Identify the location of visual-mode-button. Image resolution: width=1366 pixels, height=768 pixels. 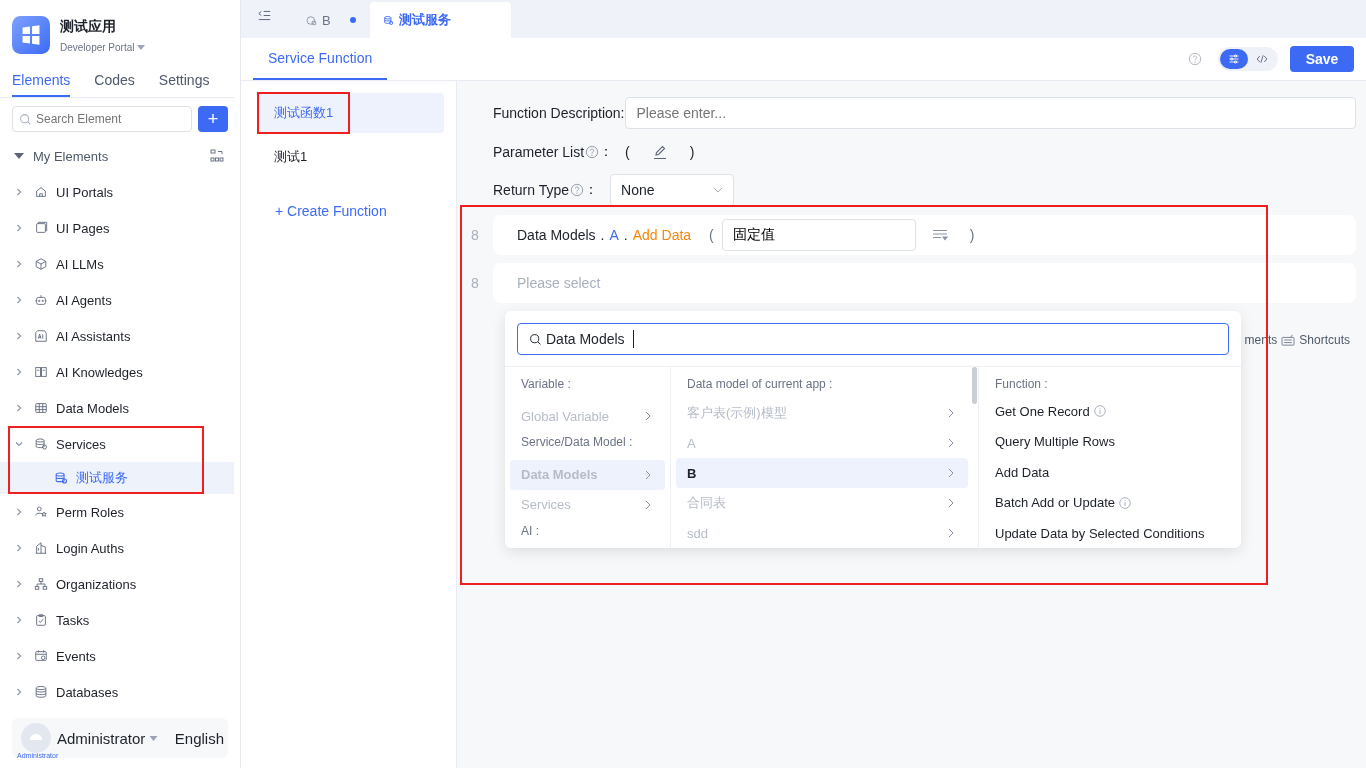
(1234, 59).